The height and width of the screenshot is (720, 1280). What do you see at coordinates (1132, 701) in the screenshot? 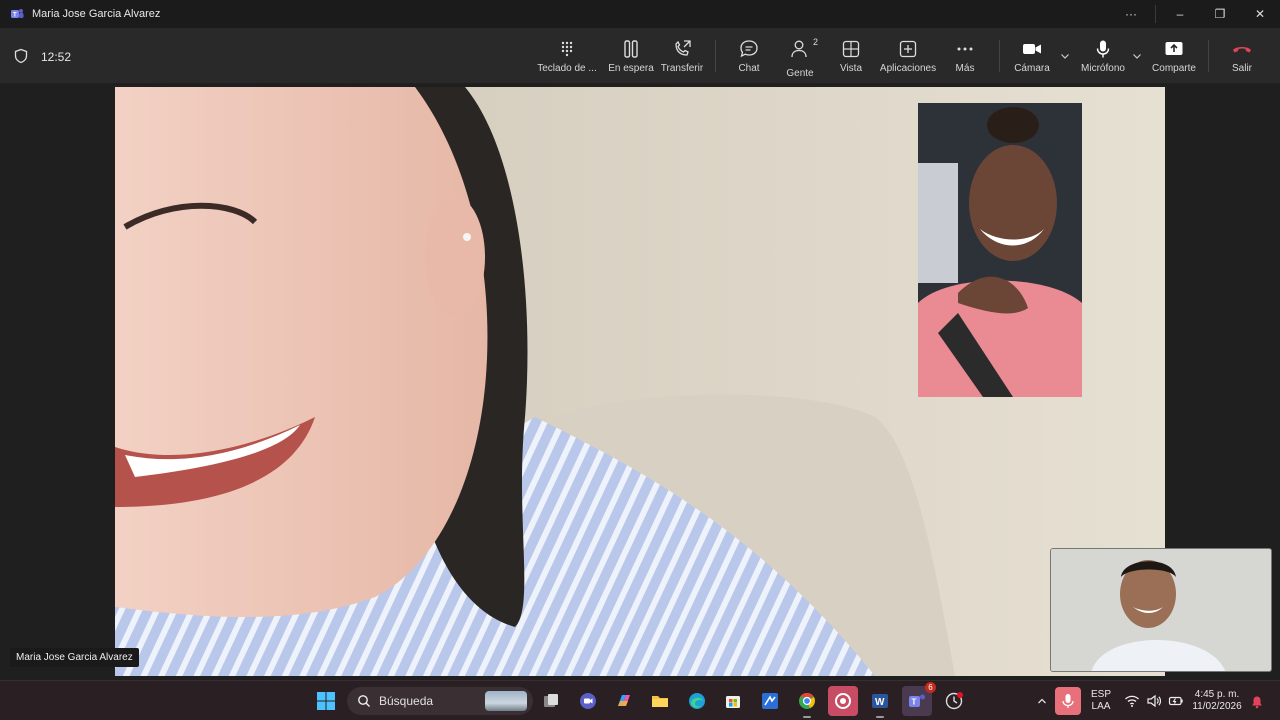
I see `wifi-icon` at bounding box center [1132, 701].